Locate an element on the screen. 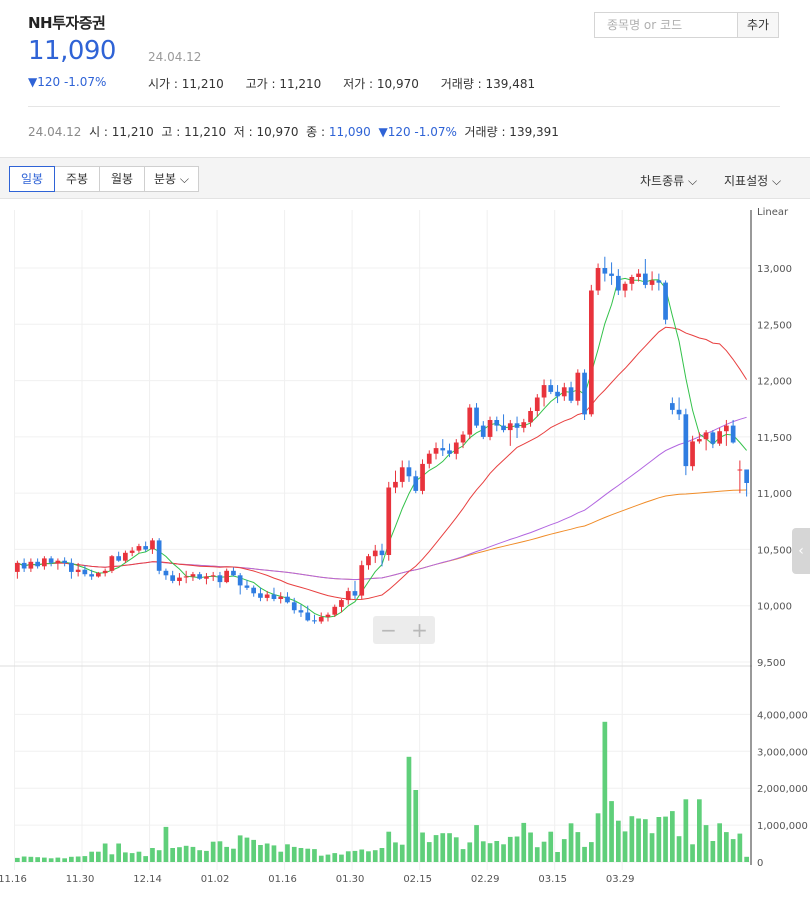 The image size is (810, 900). side-panel-toggle: ‹ is located at coordinates (801, 551).